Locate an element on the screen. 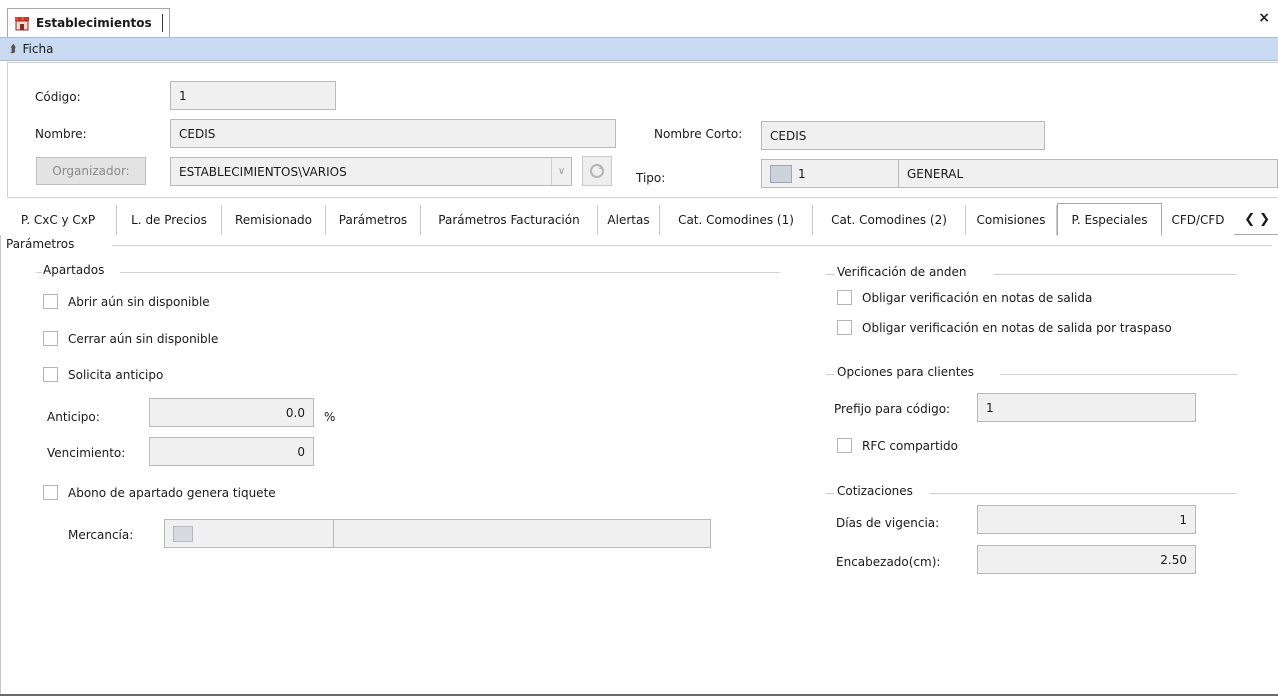 Image resolution: width=1278 pixels, height=696 pixels. abono-checkbox is located at coordinates (50, 492).